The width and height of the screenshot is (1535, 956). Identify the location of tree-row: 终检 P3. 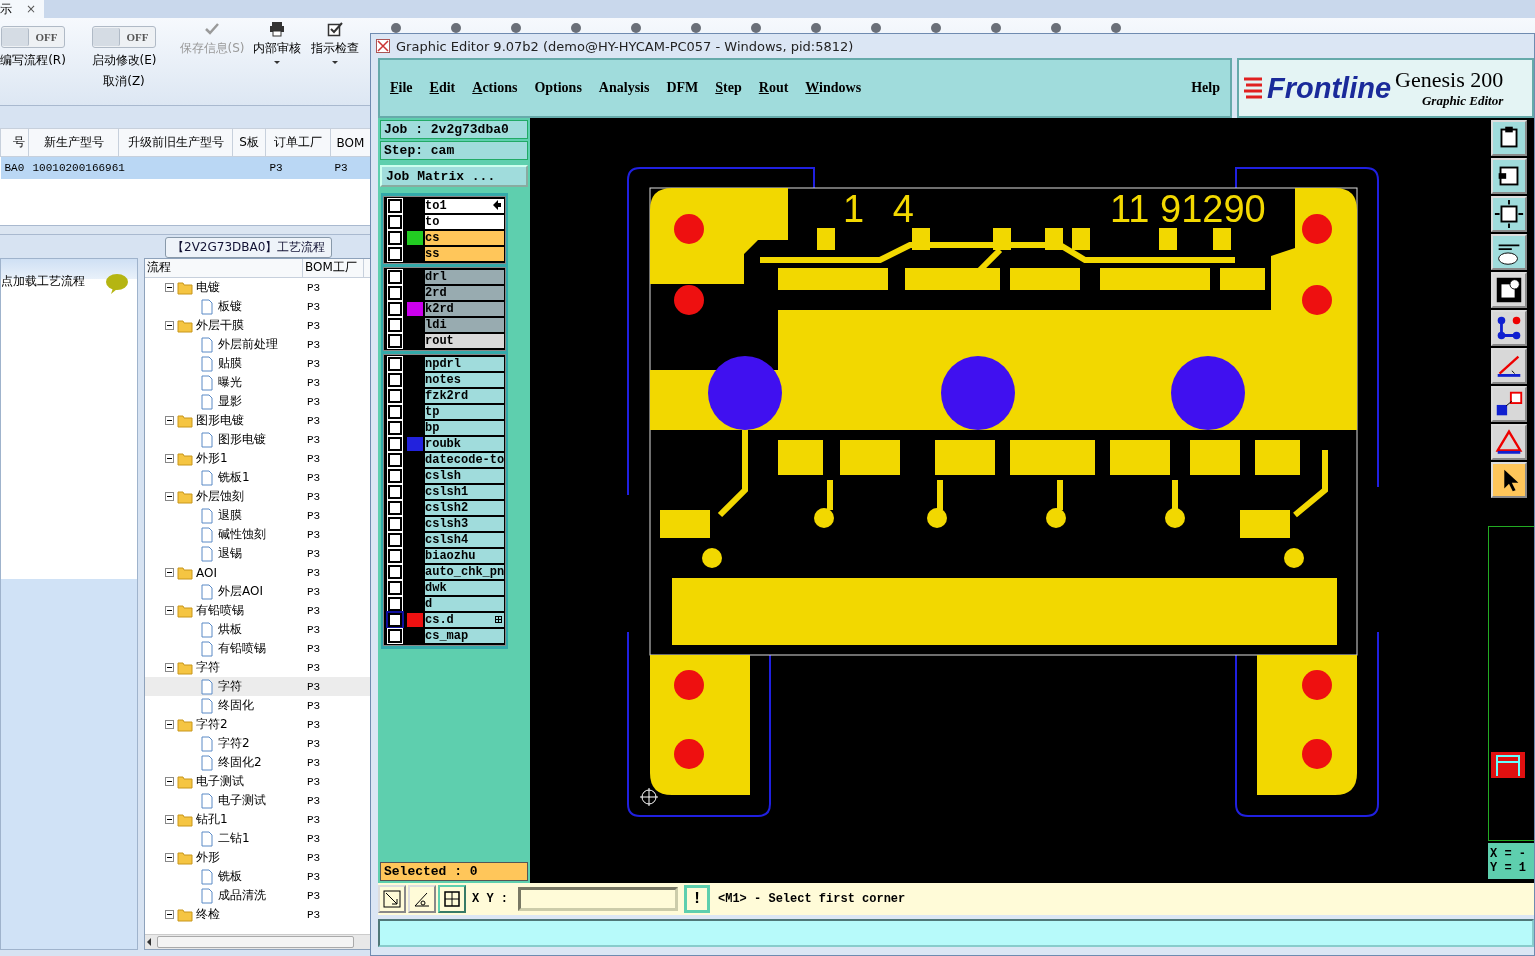
(258, 914).